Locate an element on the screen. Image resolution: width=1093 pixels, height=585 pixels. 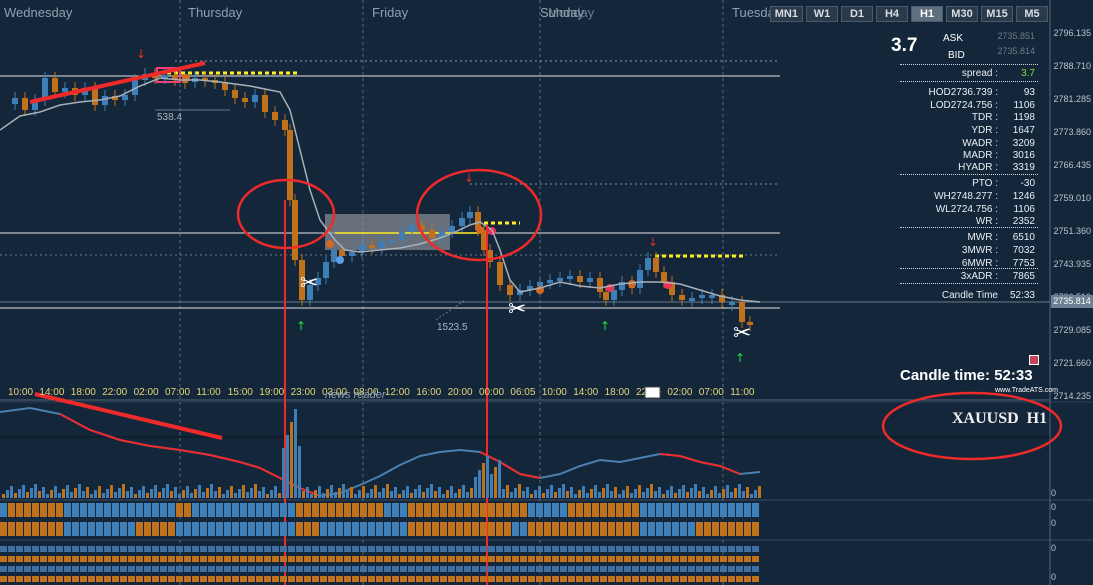
buy-arrow-icon: ↑ is located at coordinates (605, 326).